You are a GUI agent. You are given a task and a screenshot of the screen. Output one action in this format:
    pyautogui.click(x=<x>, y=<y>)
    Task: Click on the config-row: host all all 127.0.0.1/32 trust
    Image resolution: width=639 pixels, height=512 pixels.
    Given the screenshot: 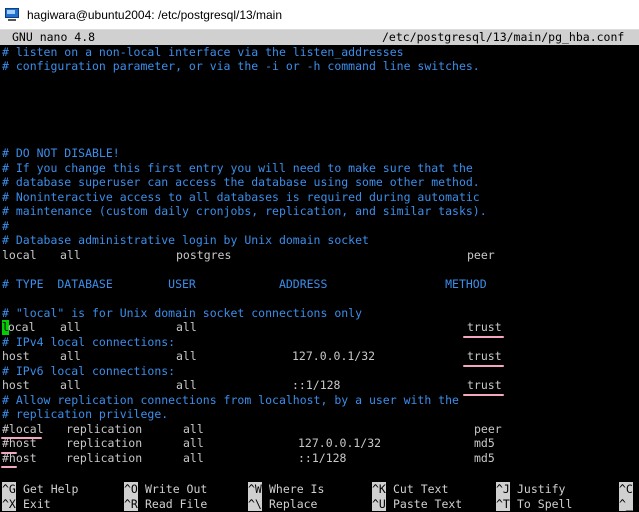 What is the action you would take?
    pyautogui.click(x=319, y=356)
    